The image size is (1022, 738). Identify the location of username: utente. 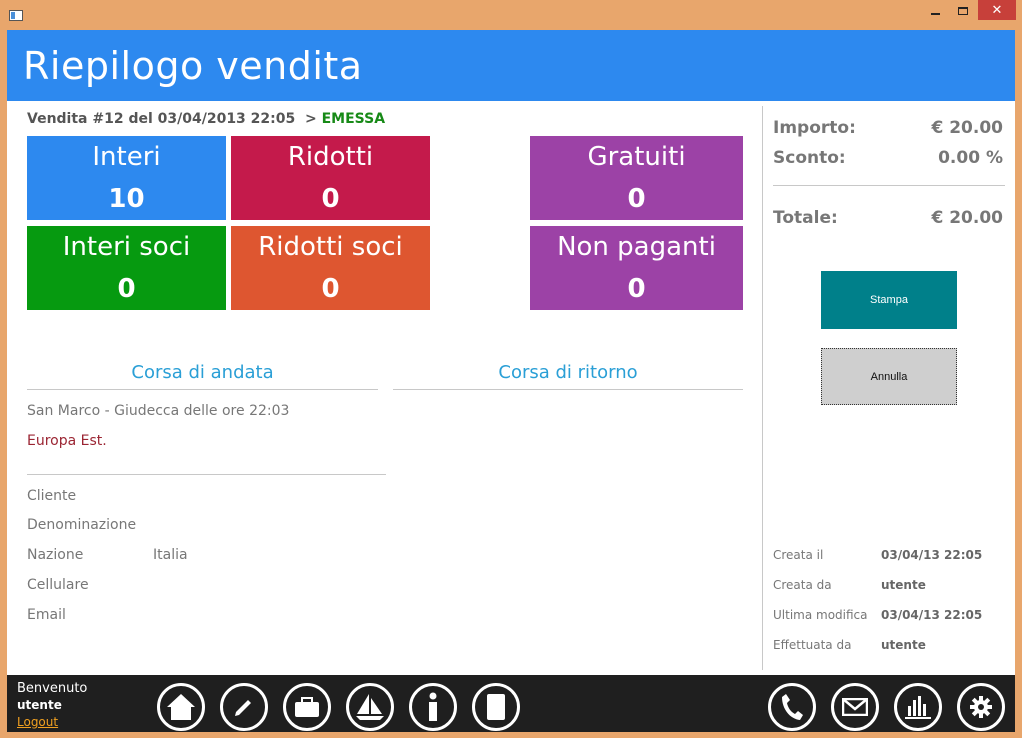
(39, 705).